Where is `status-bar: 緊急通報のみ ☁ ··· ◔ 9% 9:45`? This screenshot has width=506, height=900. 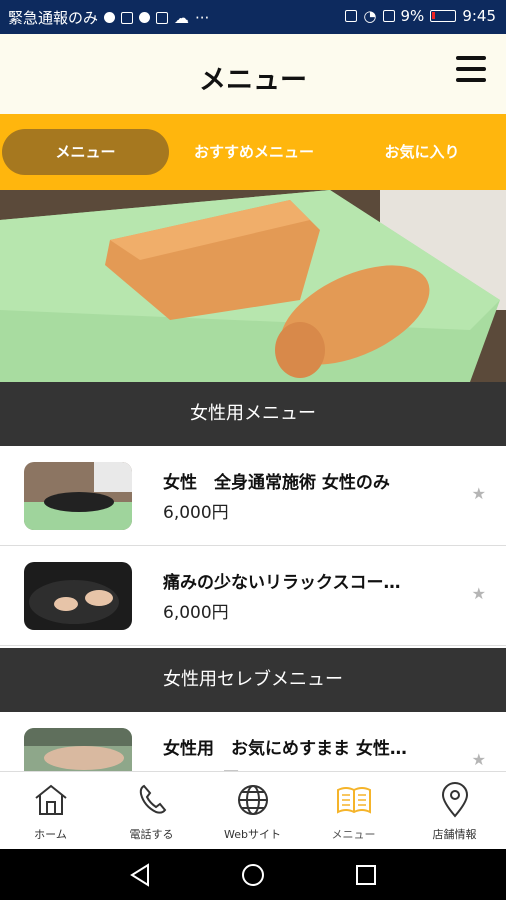
status-bar: 緊急通報のみ ☁ ··· ◔ 9% 9:45 is located at coordinates (253, 17).